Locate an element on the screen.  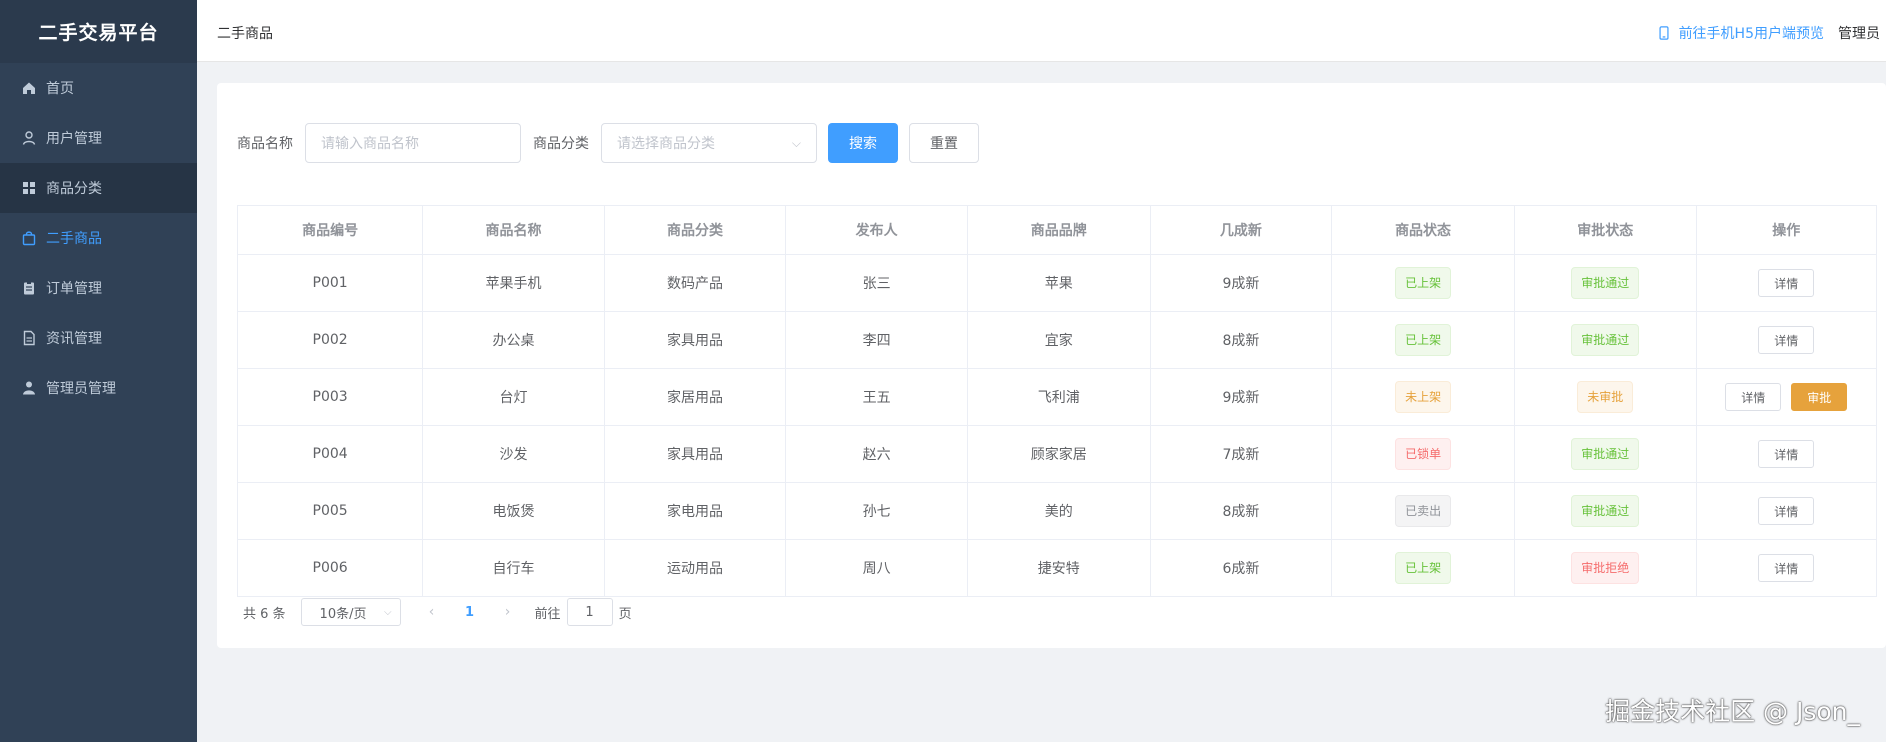
total-count: 共 6 条 is located at coordinates (264, 614).